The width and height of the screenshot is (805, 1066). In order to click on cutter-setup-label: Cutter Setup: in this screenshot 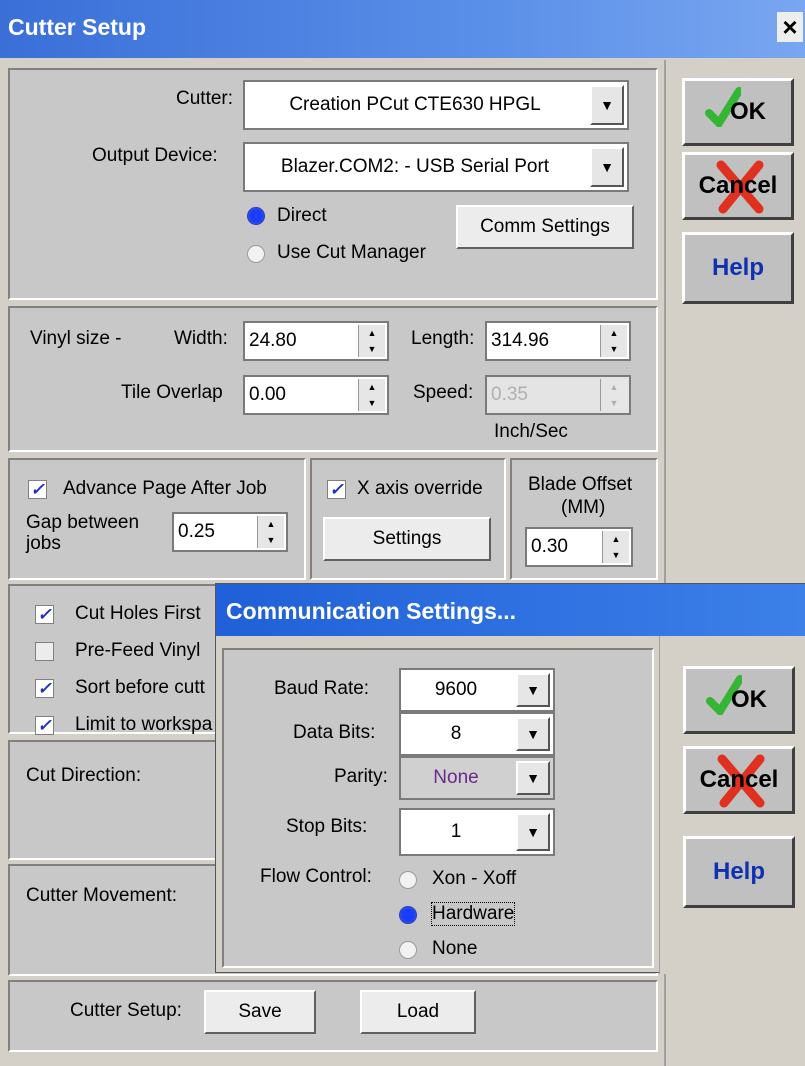, I will do `click(126, 1010)`.